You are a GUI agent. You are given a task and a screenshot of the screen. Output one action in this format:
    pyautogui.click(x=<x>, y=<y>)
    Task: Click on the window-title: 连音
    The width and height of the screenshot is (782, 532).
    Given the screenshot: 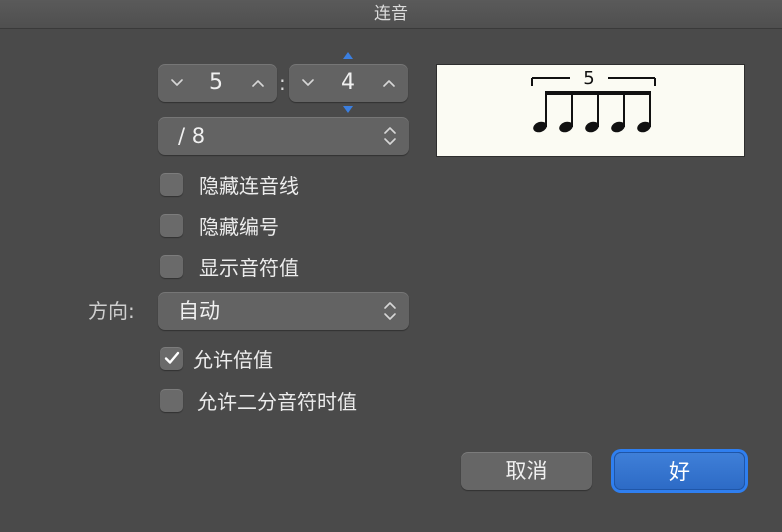 What is the action you would take?
    pyautogui.click(x=391, y=14)
    